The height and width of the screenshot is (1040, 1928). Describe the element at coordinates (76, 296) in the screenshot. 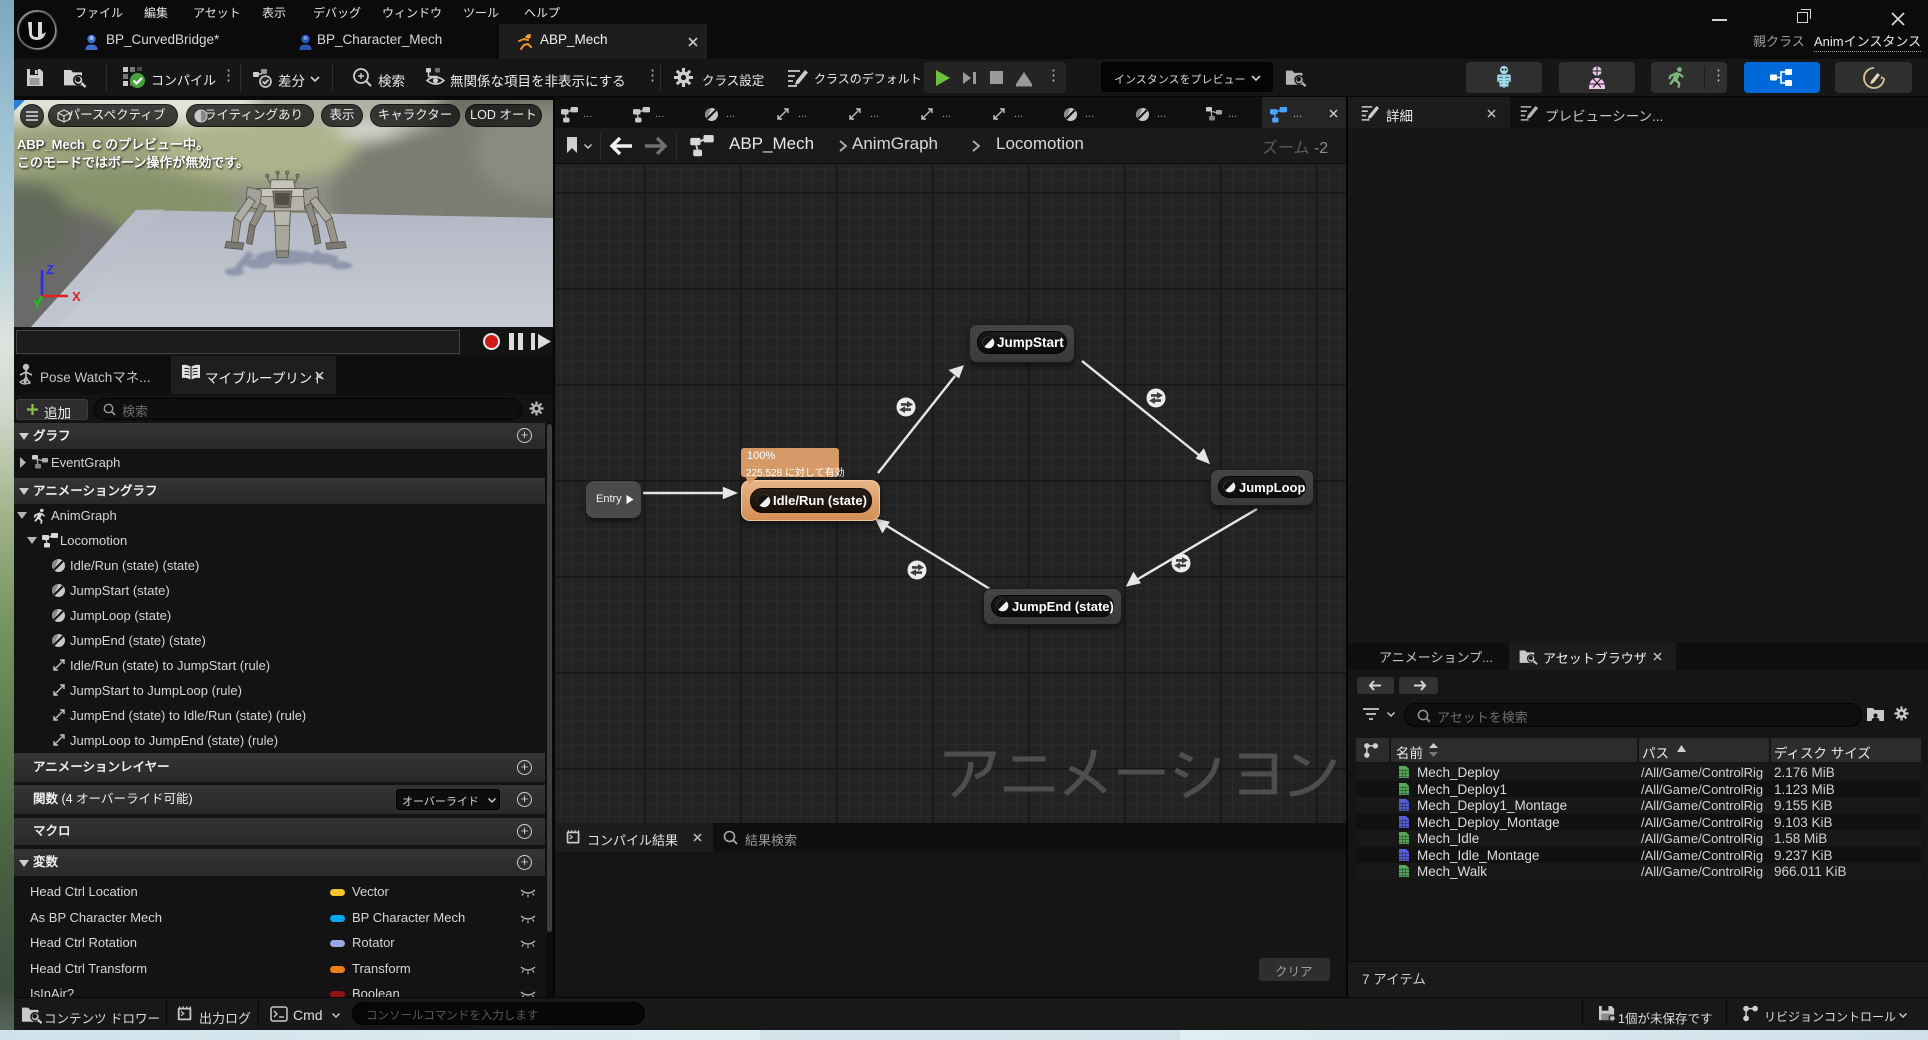

I see `svg-text: X` at that location.